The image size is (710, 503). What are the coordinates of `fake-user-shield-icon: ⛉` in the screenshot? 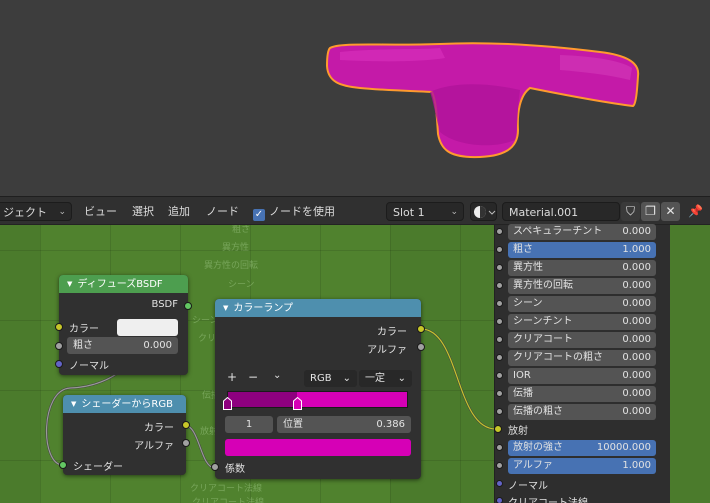 It's located at (630, 211).